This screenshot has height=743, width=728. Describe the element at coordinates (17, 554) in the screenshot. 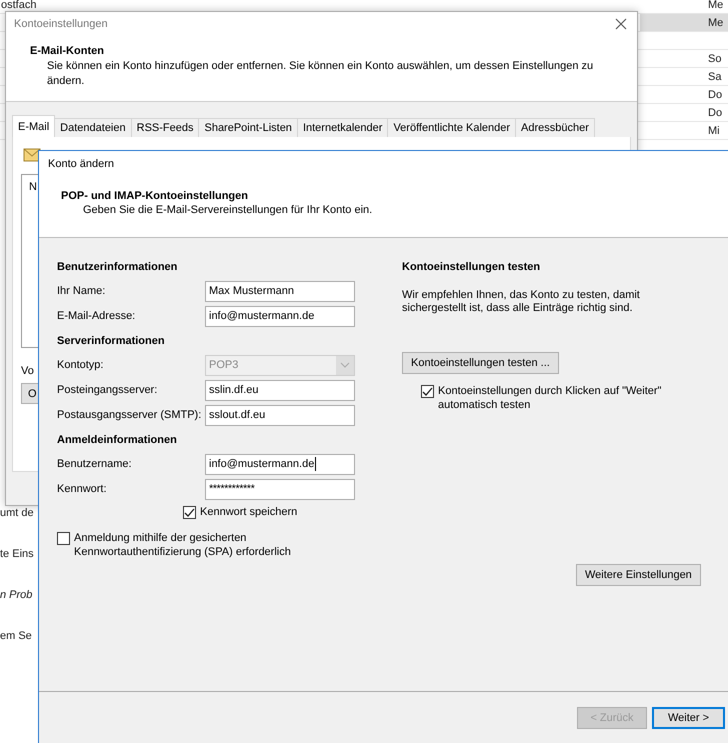

I see `text-line: te Eins` at that location.